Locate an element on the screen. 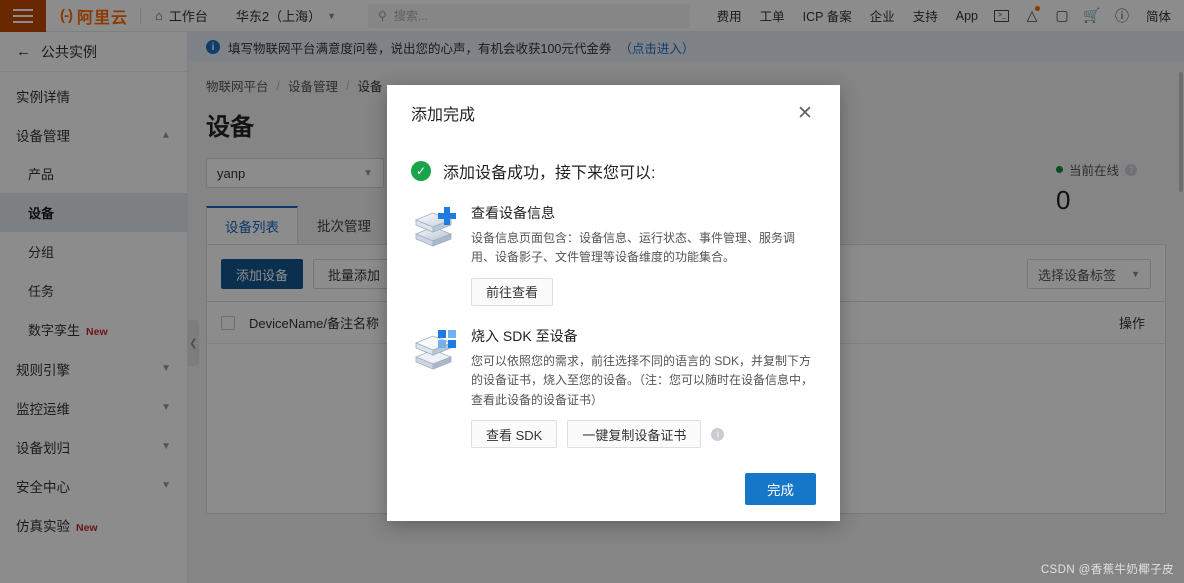 This screenshot has width=1184, height=583. check-circle-icon: ✓ is located at coordinates (421, 171).